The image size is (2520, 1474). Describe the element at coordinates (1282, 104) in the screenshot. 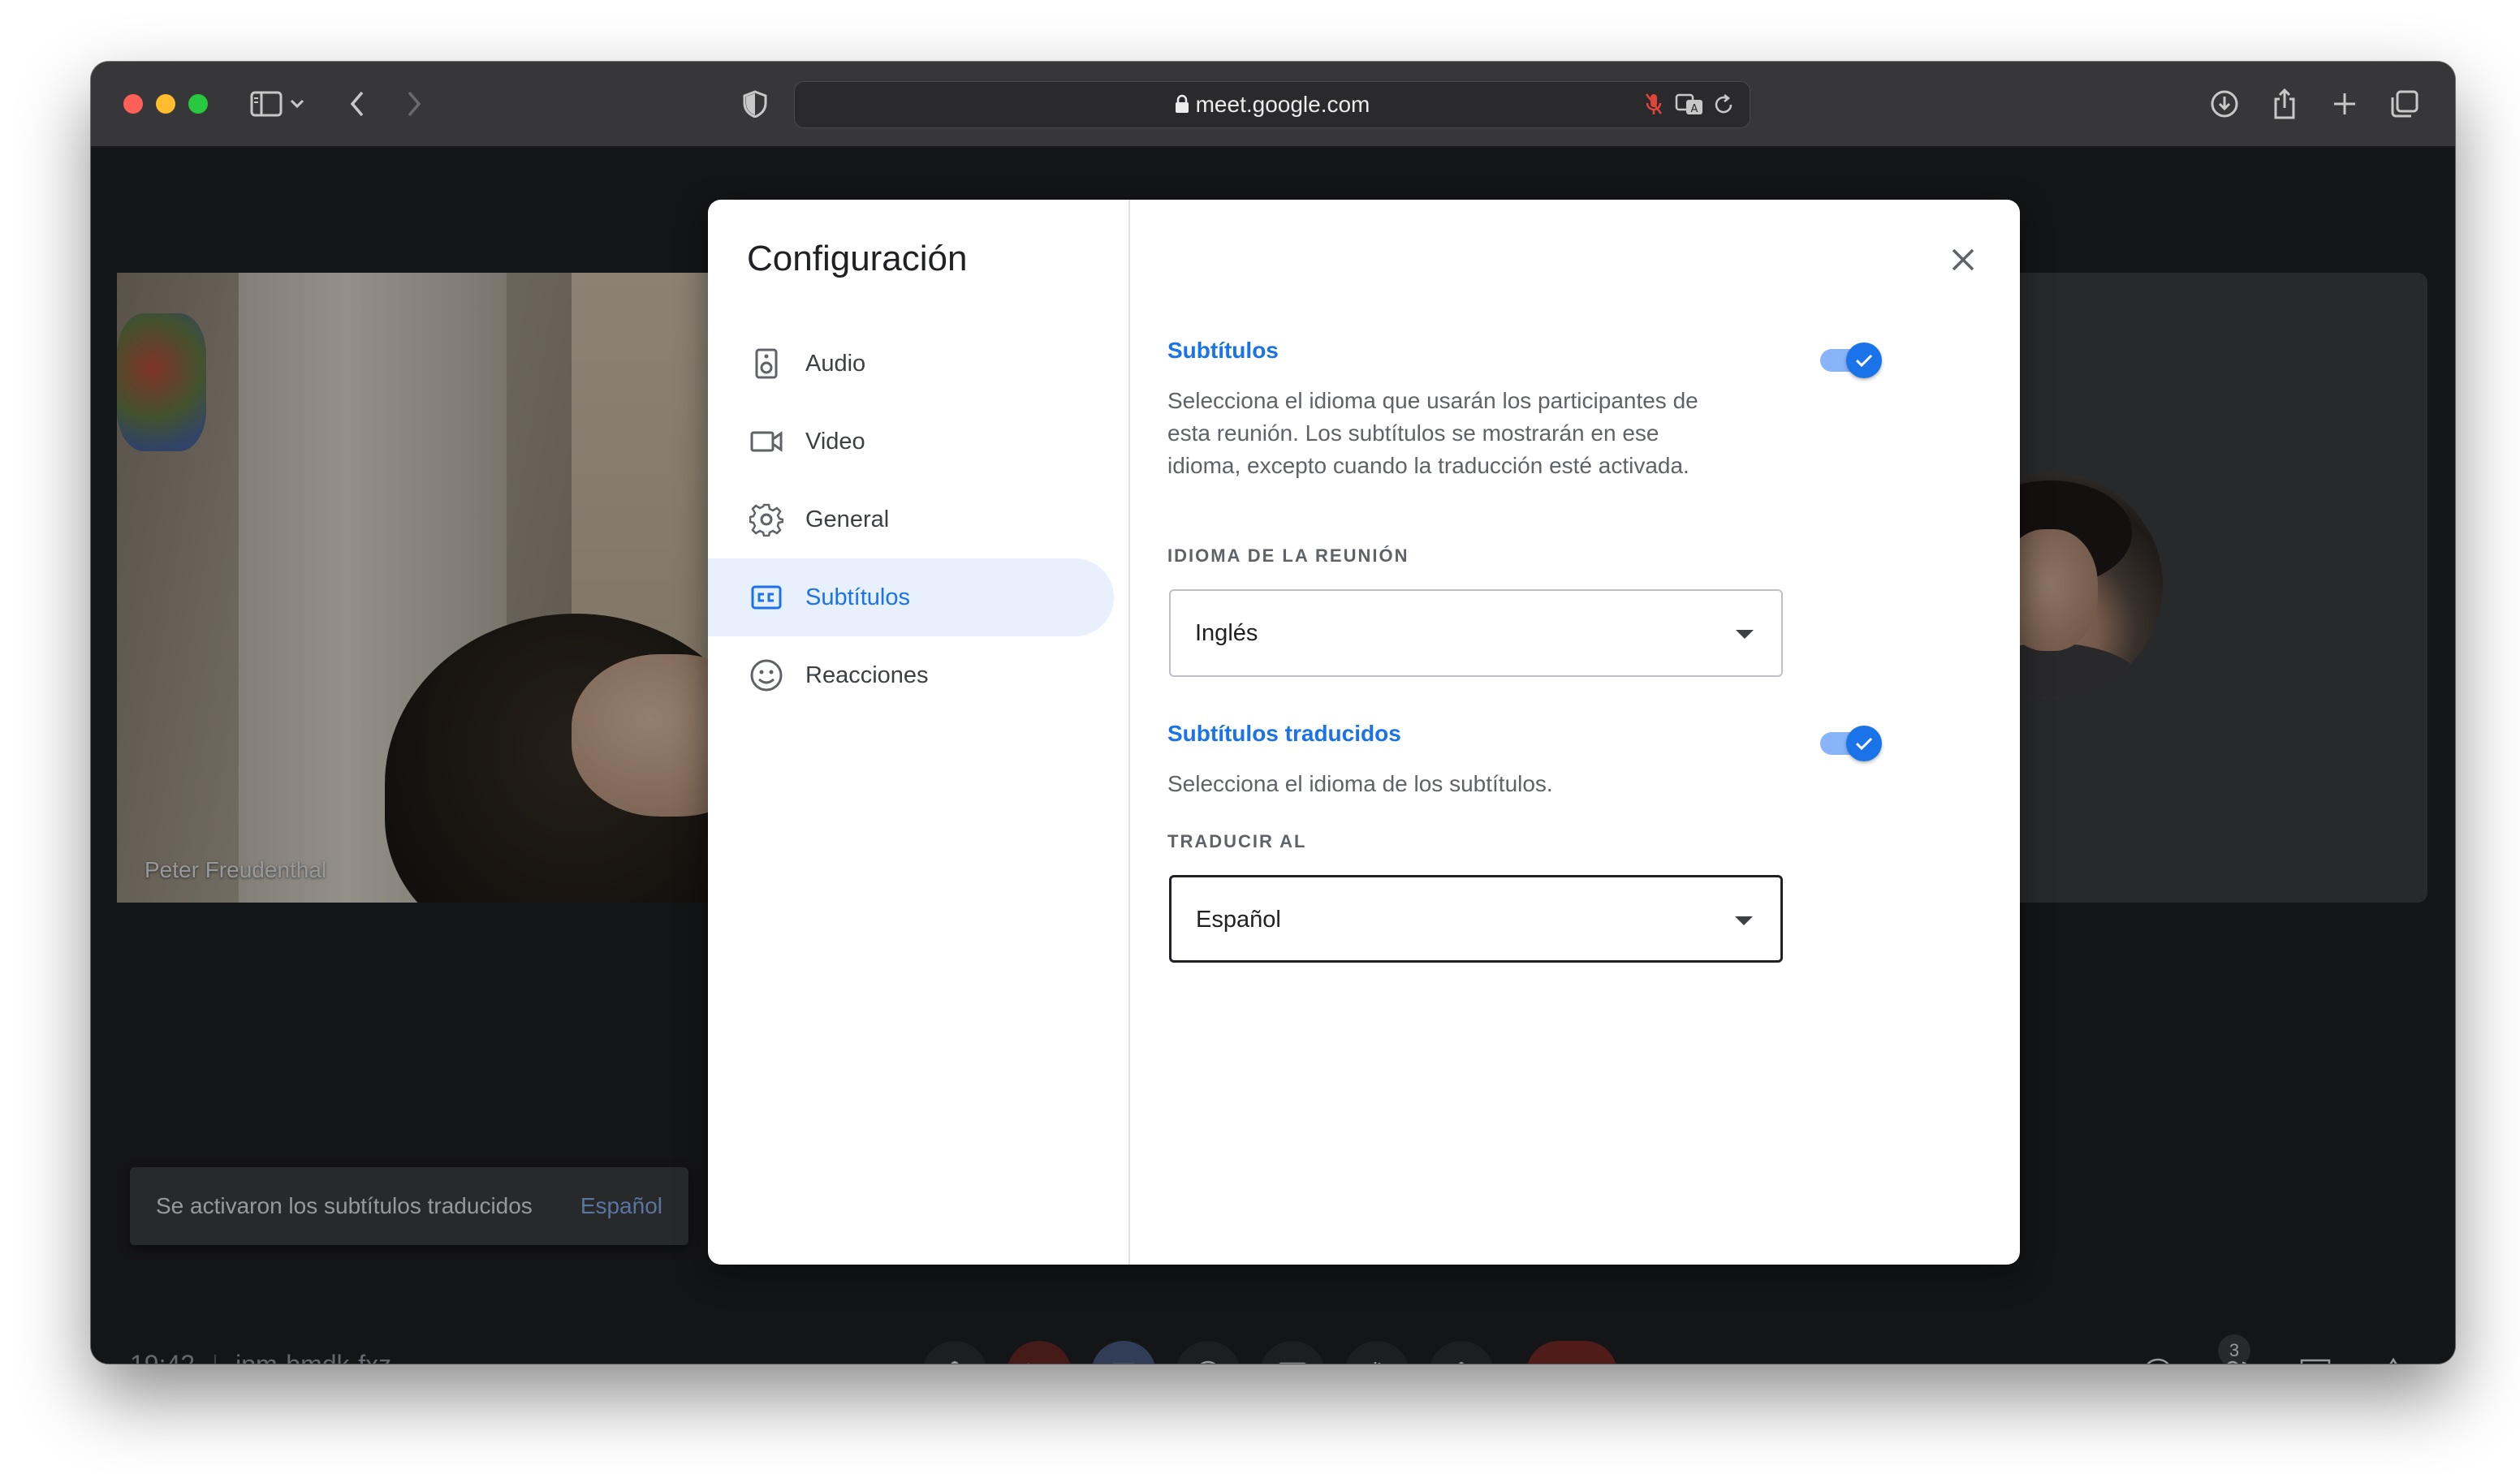

I see `url-text: meet.google.com` at that location.